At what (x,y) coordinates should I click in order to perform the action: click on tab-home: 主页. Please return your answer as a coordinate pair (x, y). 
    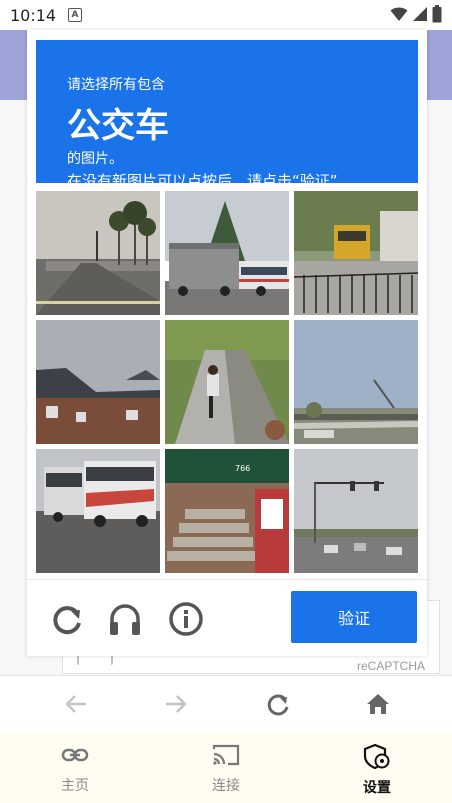
    Looking at the image, I should click on (75, 771).